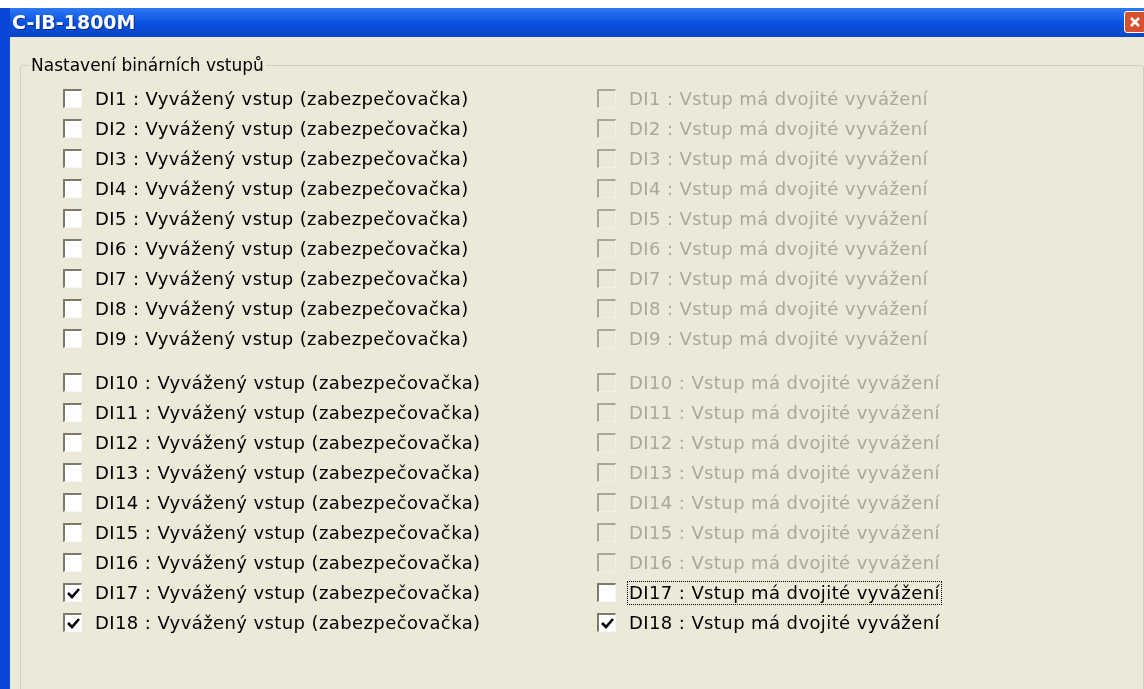 The image size is (1144, 689). I want to click on checkbox-label: DI8 : Vstup má dvojité vyvážení, so click(778, 308).